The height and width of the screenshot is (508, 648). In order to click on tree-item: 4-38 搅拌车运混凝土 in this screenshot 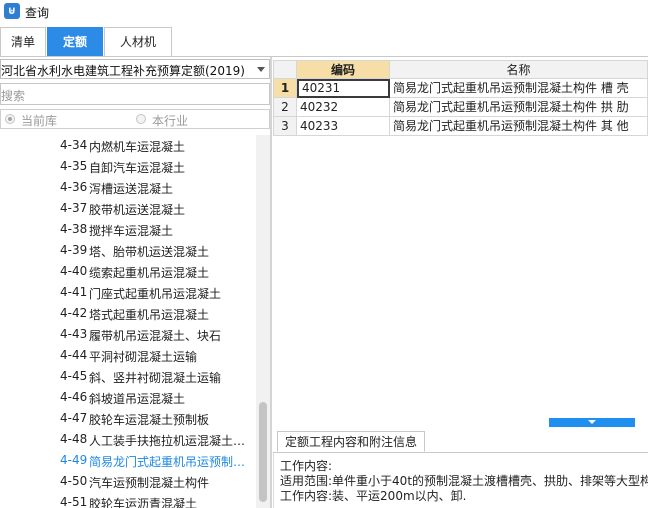, I will do `click(128, 229)`.